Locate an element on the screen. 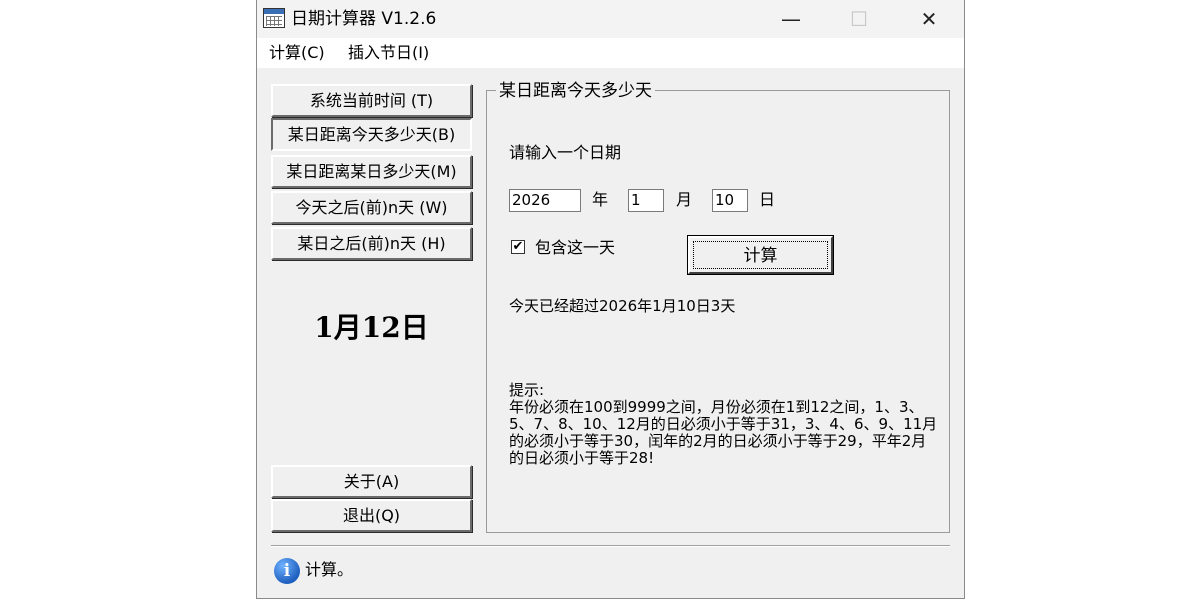  calculate-button-label: 计算 is located at coordinates (760, 255).